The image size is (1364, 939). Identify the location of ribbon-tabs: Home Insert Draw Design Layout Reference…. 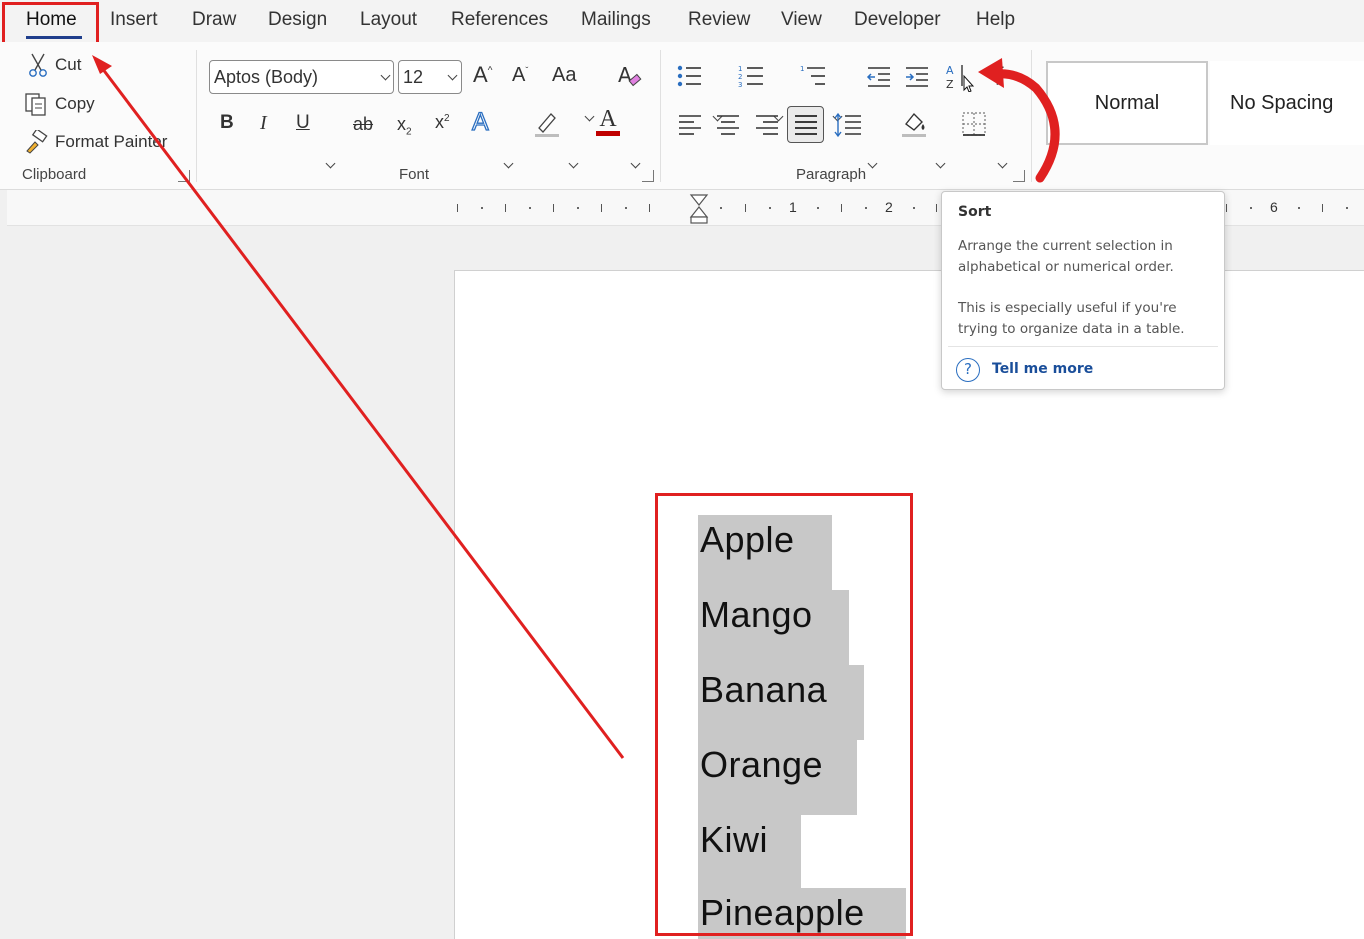
(682, 21).